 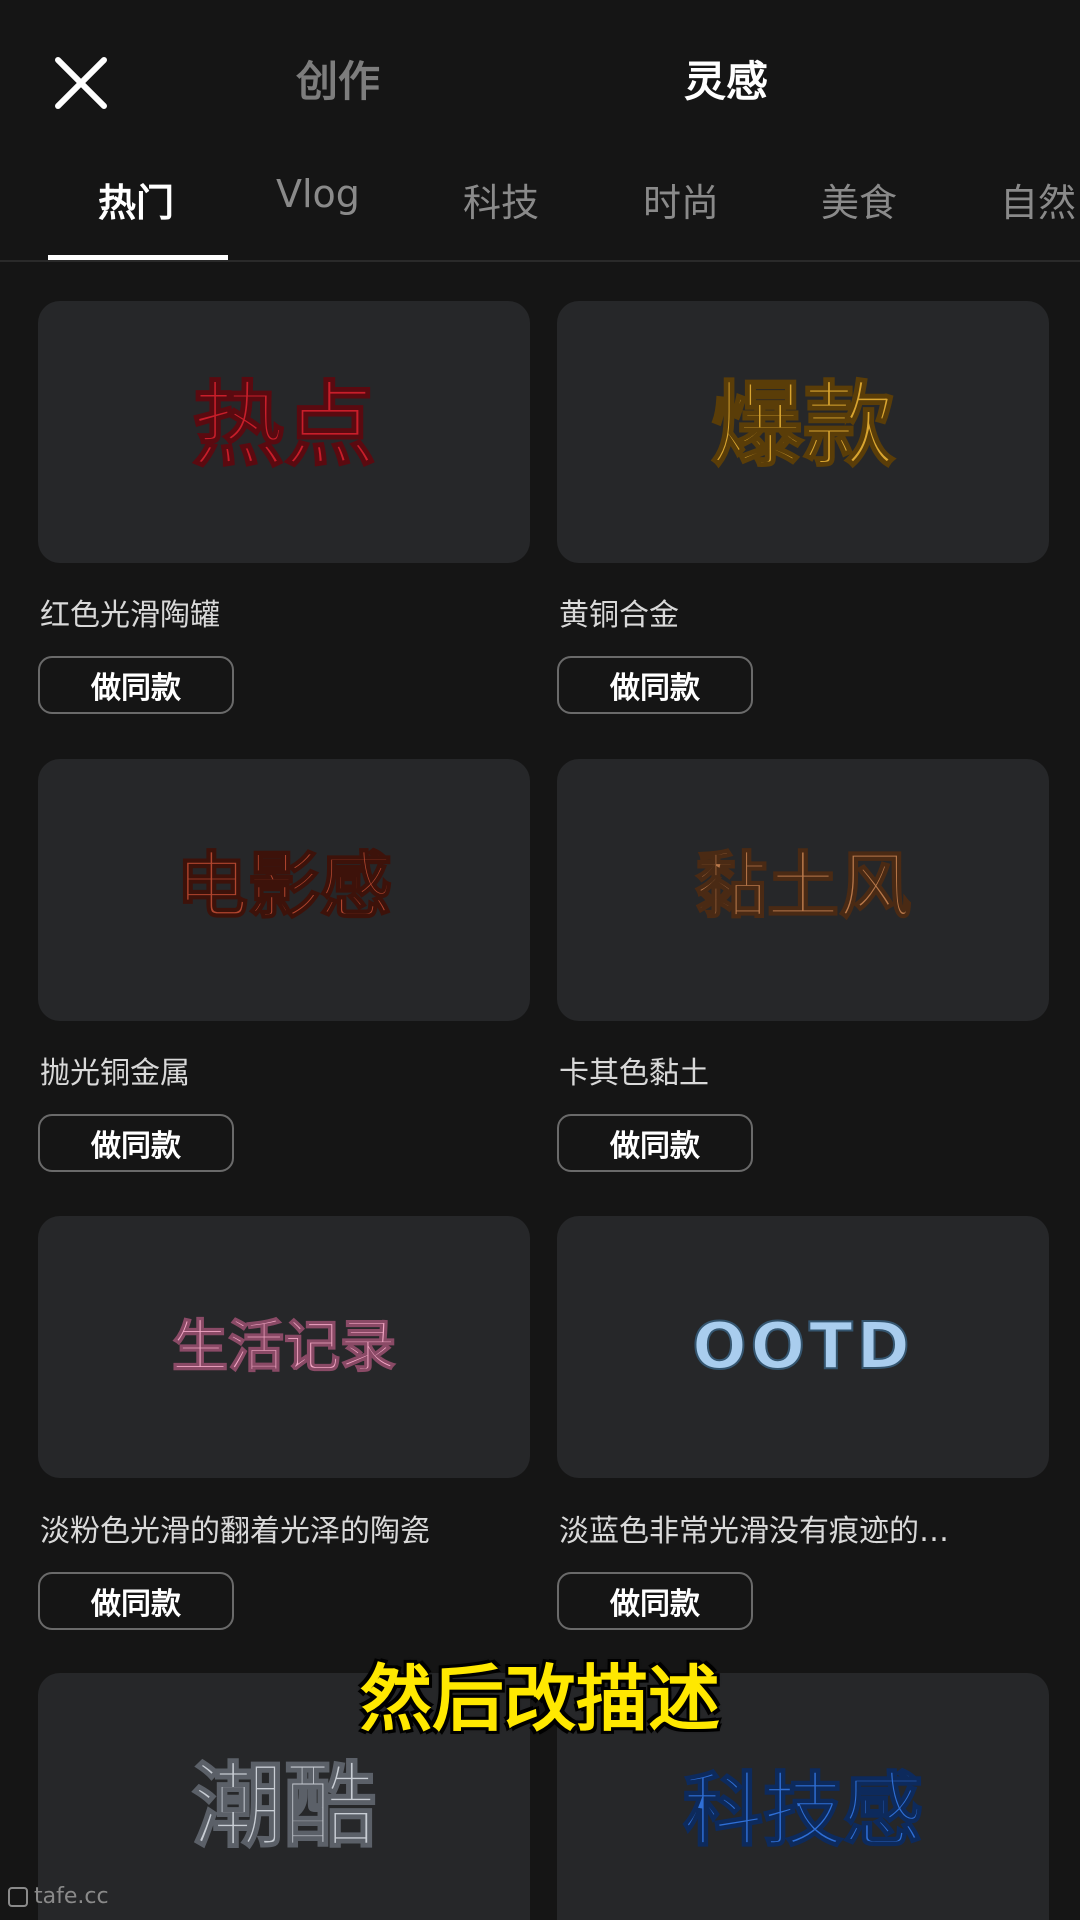 What do you see at coordinates (501, 199) in the screenshot?
I see `category-tech: 科技` at bounding box center [501, 199].